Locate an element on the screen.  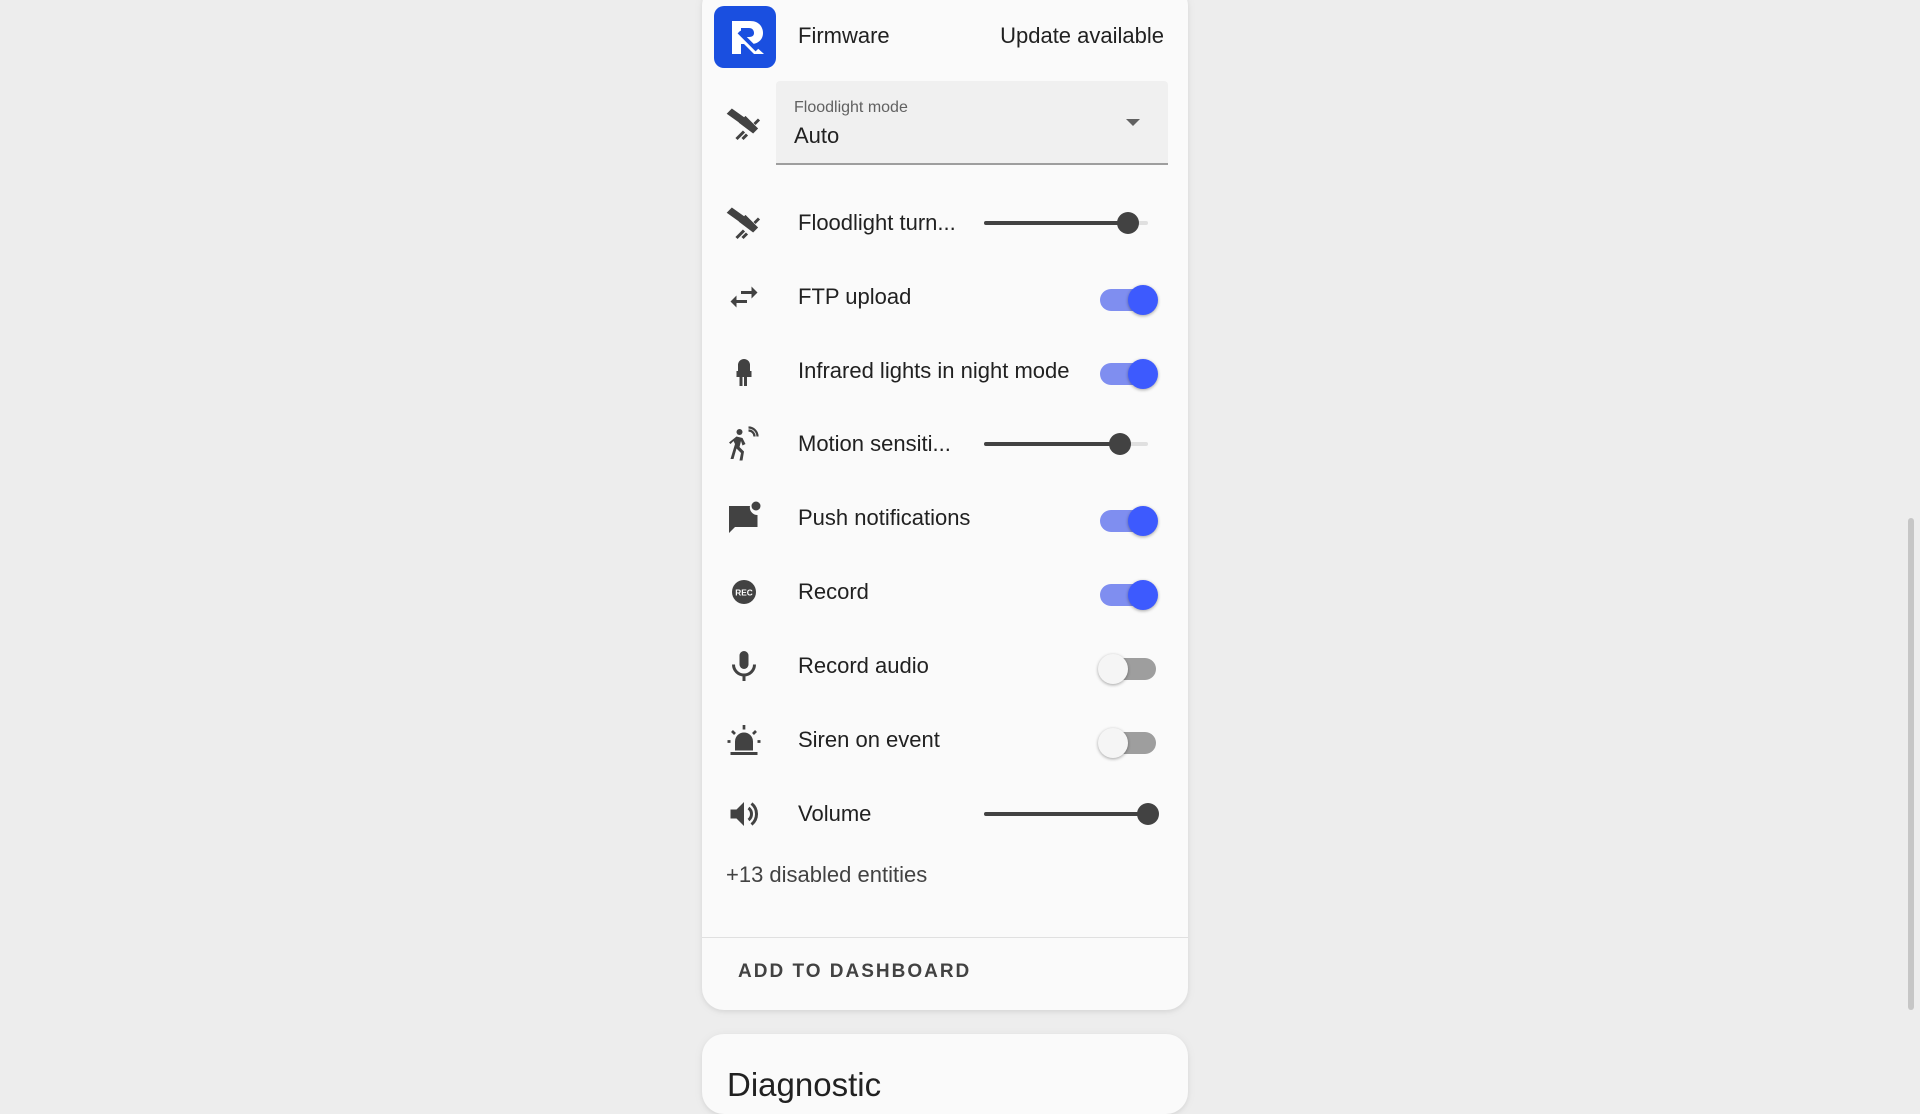
push-notifications-toggle is located at coordinates (1129, 521).